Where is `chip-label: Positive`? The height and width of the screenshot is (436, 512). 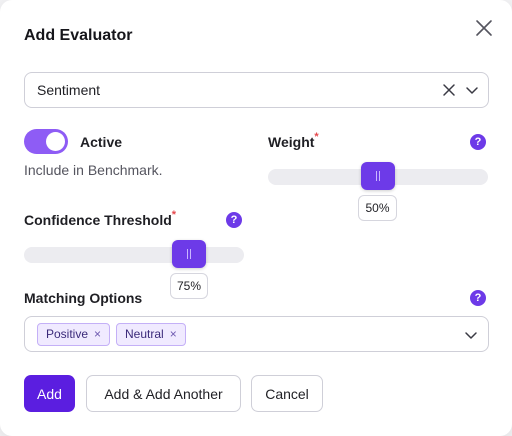 chip-label: Positive is located at coordinates (67, 334).